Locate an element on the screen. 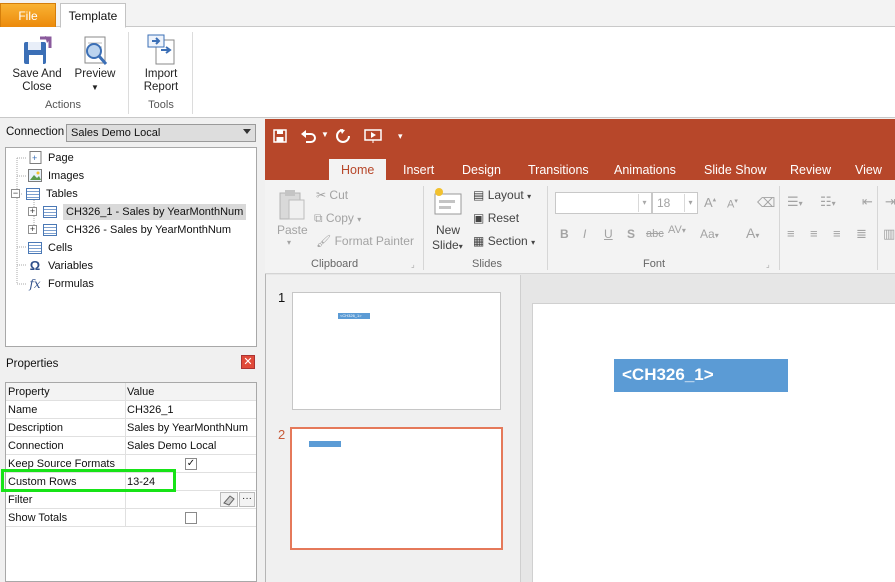 The width and height of the screenshot is (895, 582). font-name-input: ▾ is located at coordinates (603, 203).